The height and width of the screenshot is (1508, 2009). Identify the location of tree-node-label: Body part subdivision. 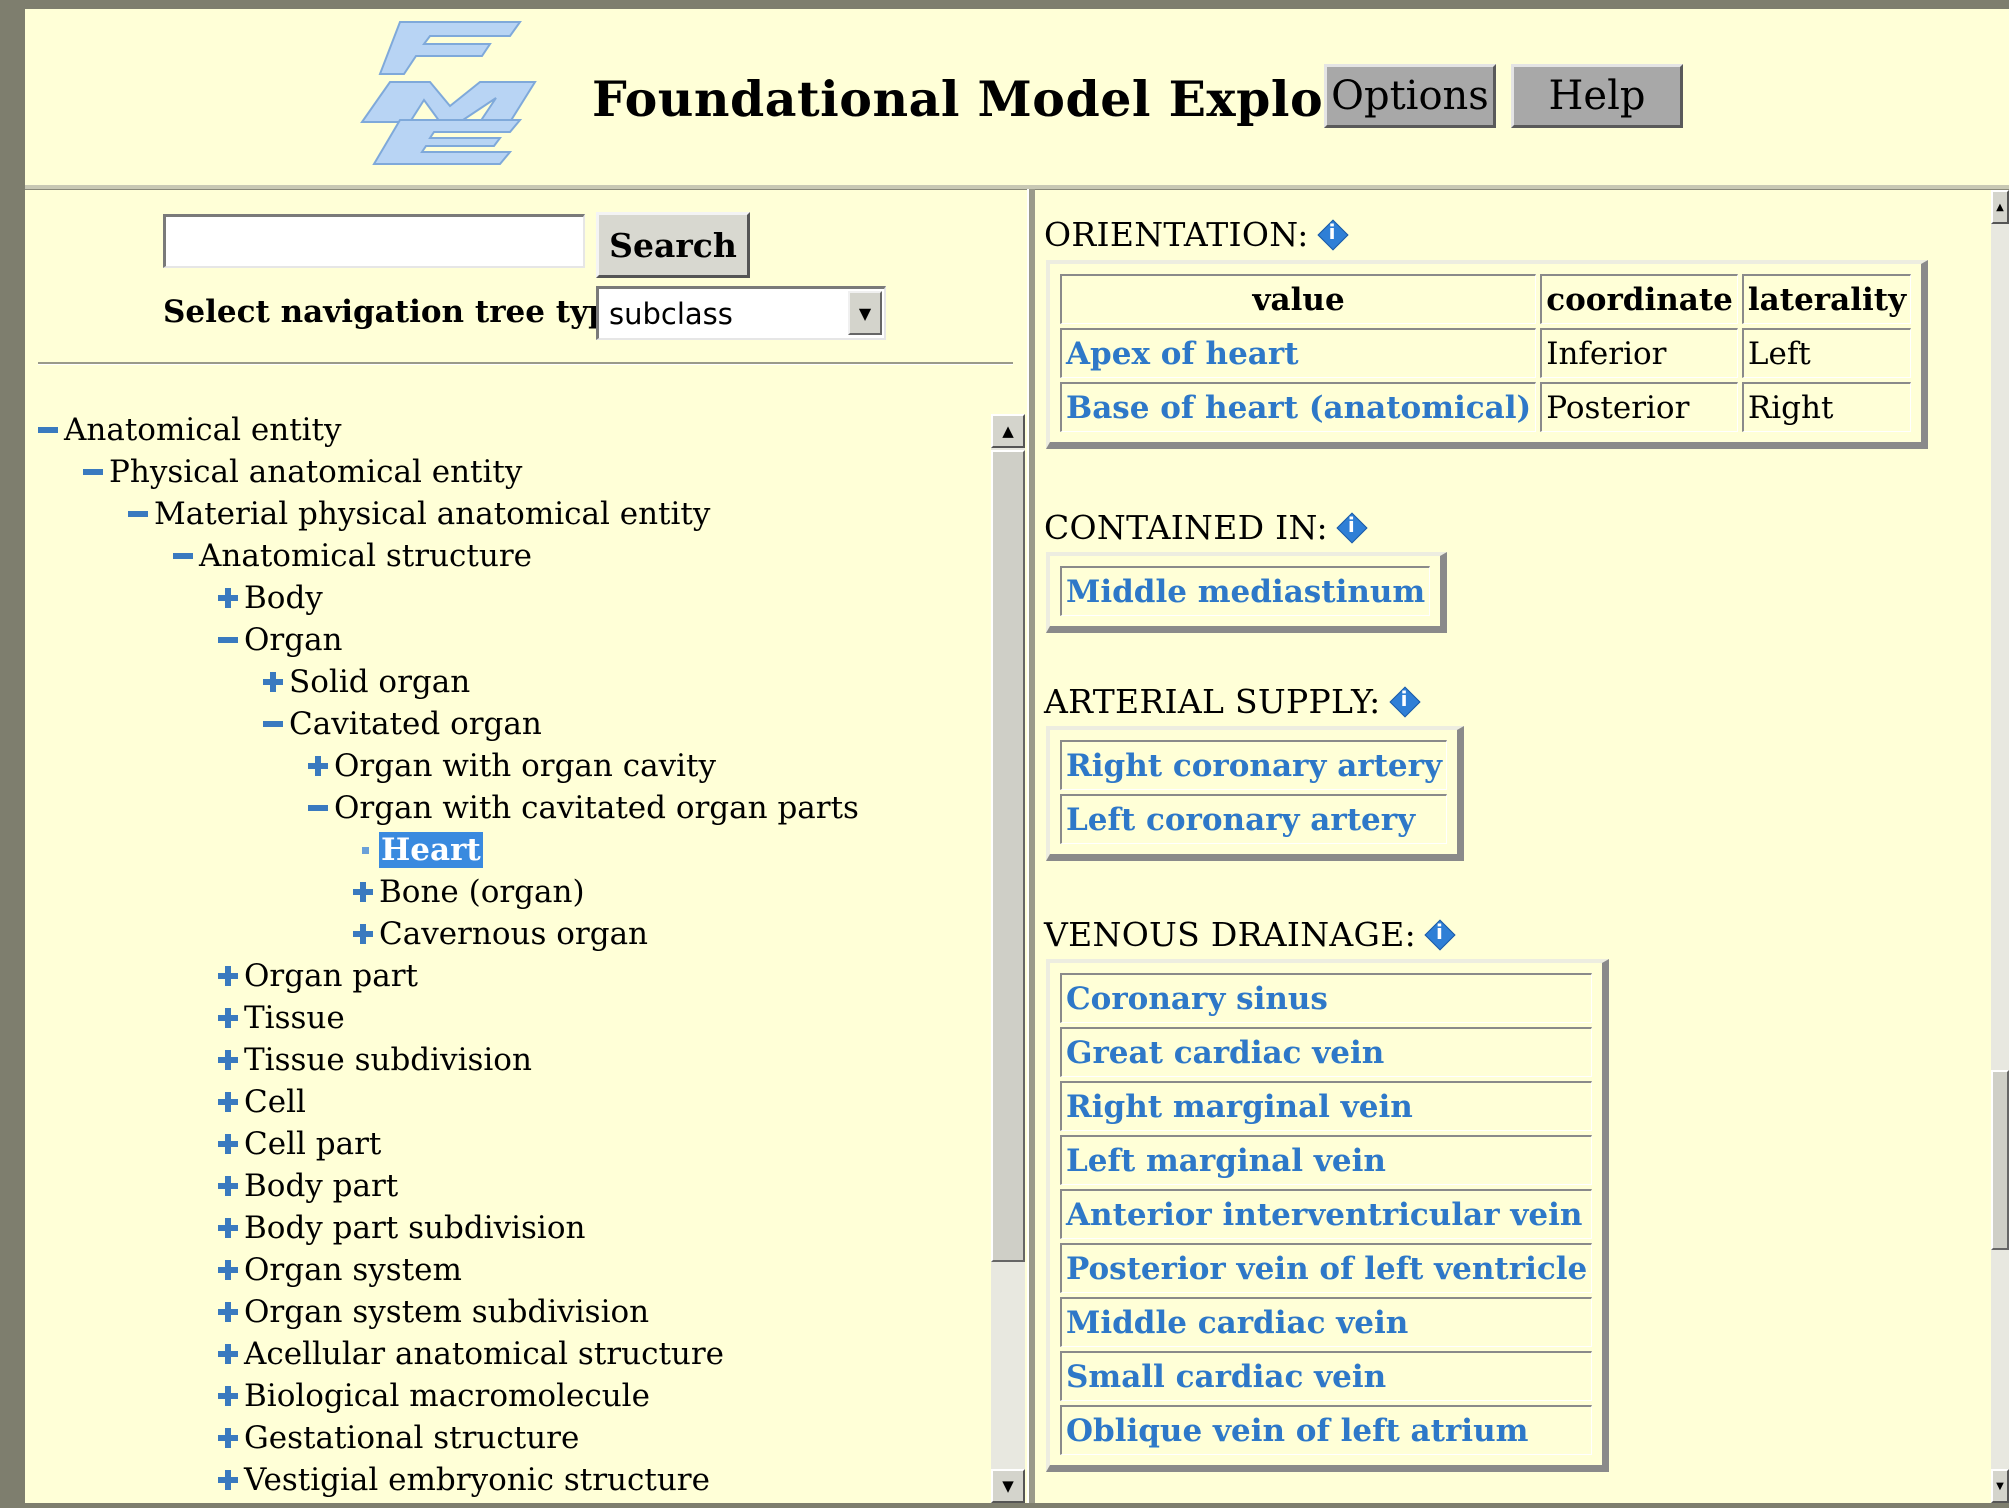
(414, 1228).